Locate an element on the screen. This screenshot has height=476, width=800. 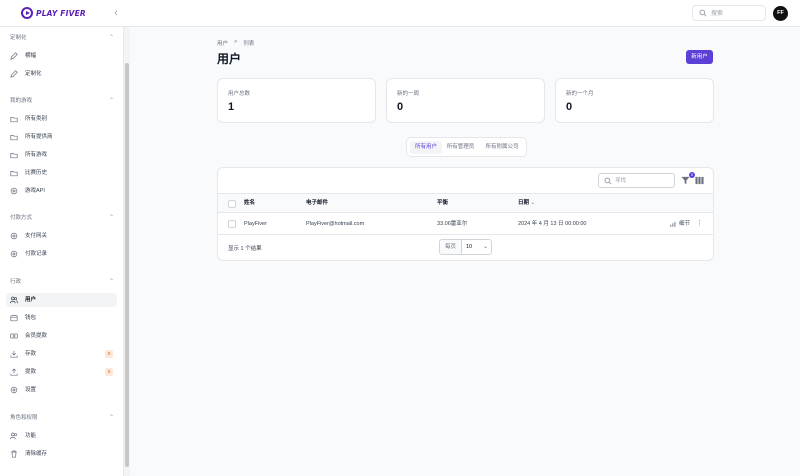
sidebar-group-title: 定制化 is located at coordinates (18, 38).